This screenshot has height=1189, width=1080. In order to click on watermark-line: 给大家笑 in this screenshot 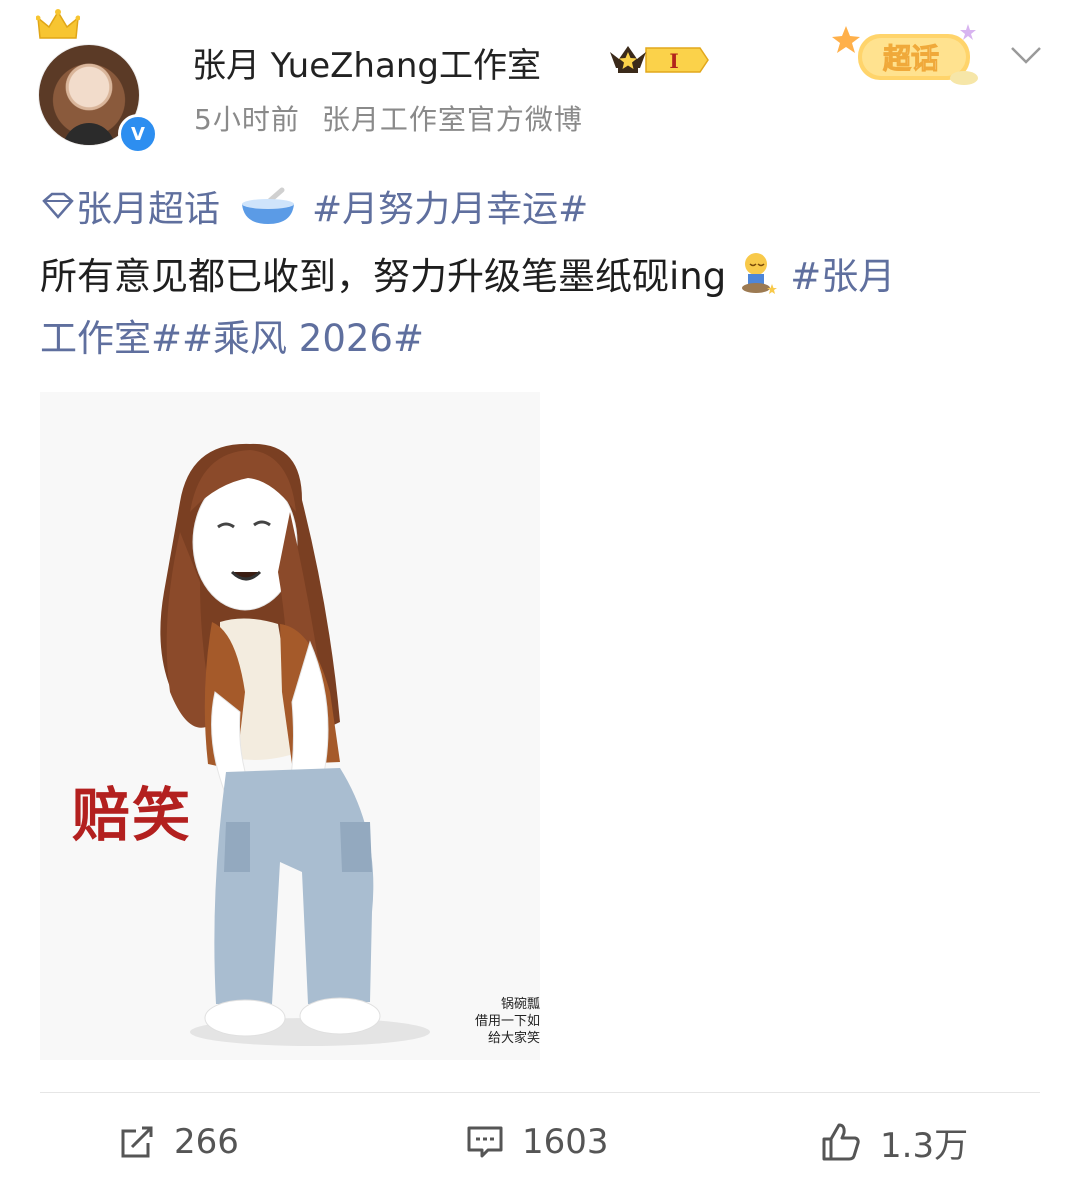, I will do `click(513, 1038)`.